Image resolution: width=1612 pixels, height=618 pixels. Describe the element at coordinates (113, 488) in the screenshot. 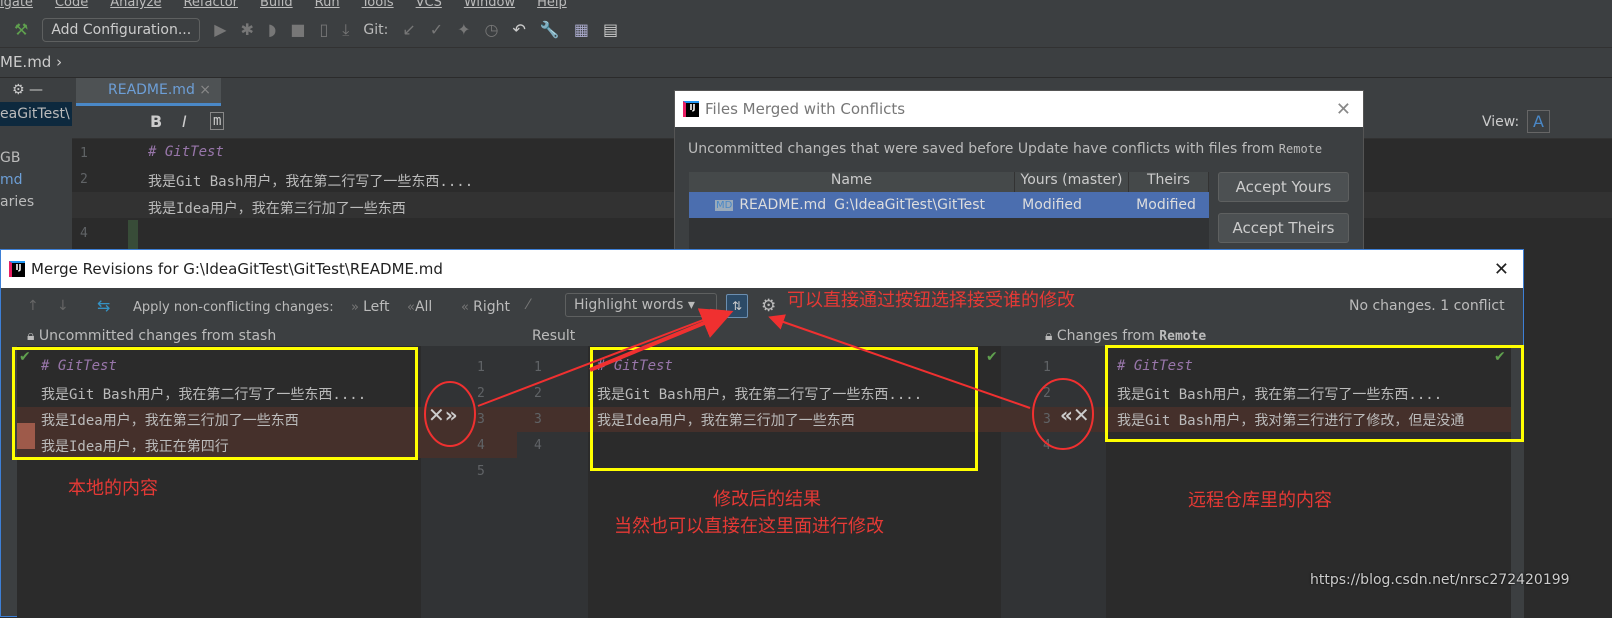

I see `annotation-note: 本地的内容` at that location.